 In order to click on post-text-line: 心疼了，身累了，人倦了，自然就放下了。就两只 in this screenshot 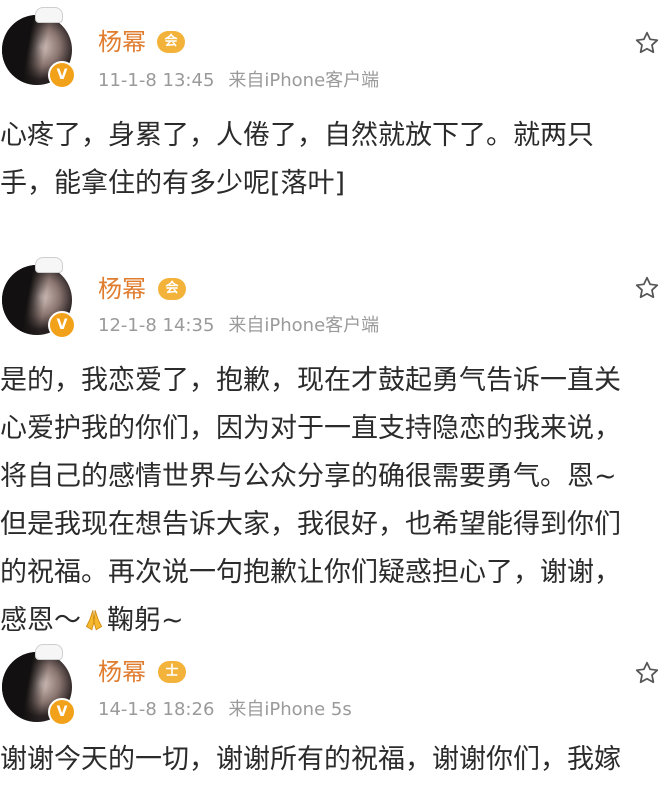, I will do `click(297, 135)`.